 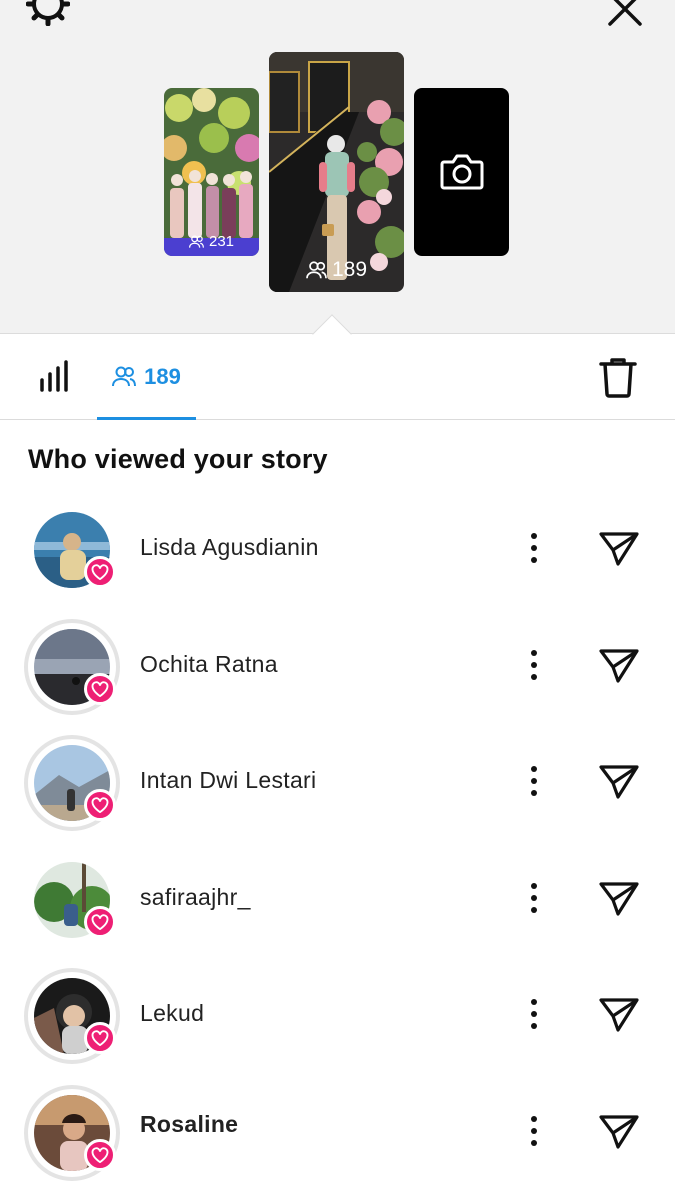 What do you see at coordinates (221, 241) in the screenshot?
I see `story-view-count-text: 231` at bounding box center [221, 241].